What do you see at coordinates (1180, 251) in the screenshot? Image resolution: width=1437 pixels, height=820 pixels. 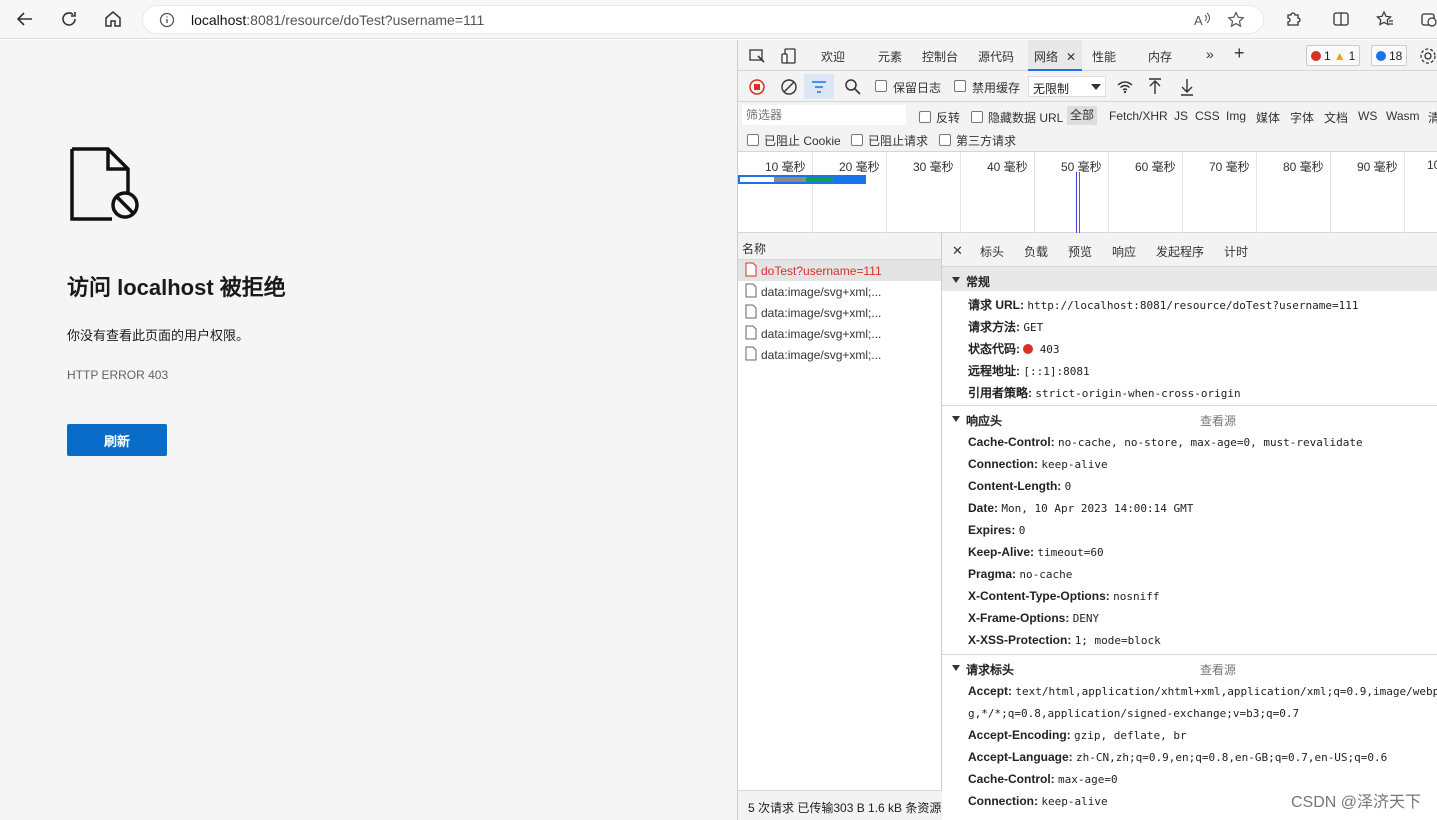 I see `tab-initiator: 发起程序` at bounding box center [1180, 251].